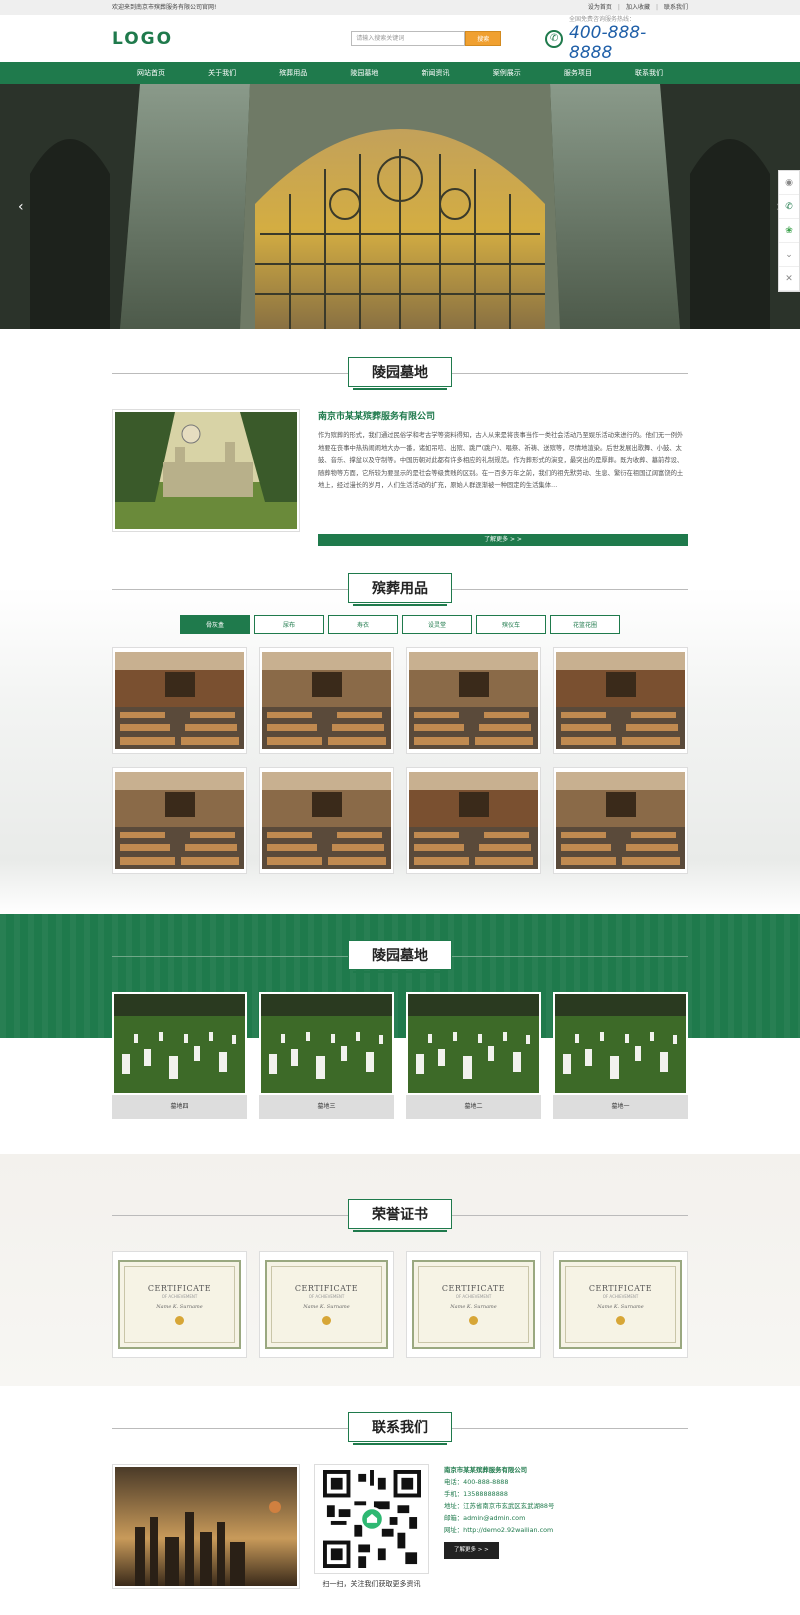  Describe the element at coordinates (437, 624) in the screenshot. I see `tab-hall: 设灵堂` at that location.